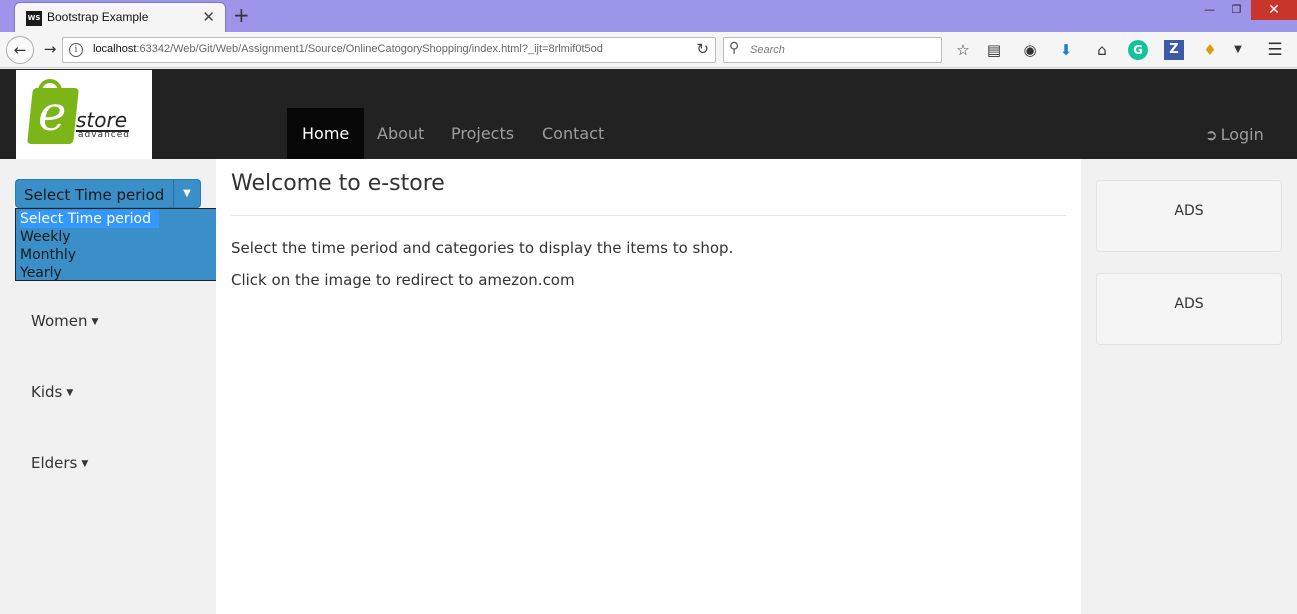 The width and height of the screenshot is (1297, 614). Describe the element at coordinates (1275, 50) in the screenshot. I see `hamburger-menu-icon: ☰` at that location.